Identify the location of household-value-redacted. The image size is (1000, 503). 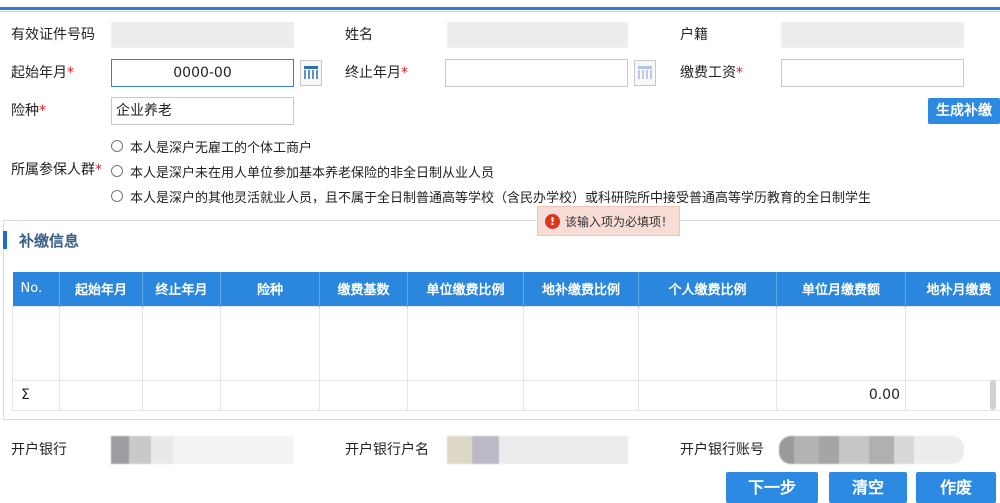
(872, 35).